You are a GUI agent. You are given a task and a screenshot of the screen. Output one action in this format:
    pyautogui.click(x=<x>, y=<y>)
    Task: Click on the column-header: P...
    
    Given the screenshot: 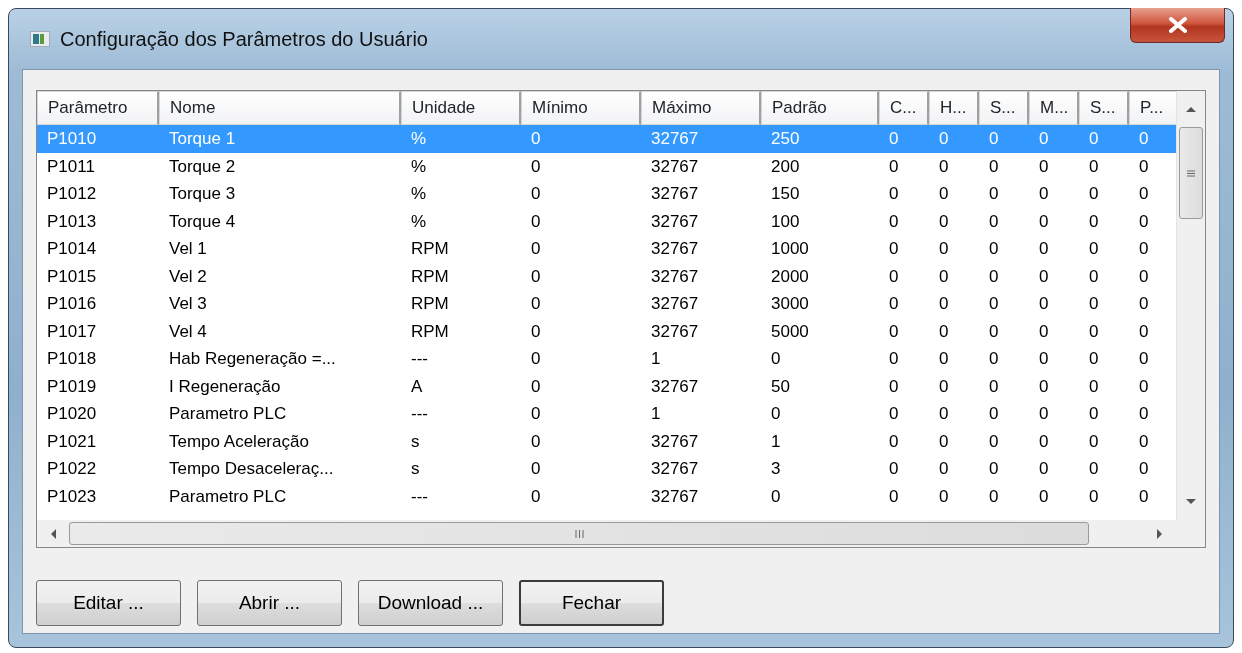 What is the action you would take?
    pyautogui.click(x=1152, y=108)
    